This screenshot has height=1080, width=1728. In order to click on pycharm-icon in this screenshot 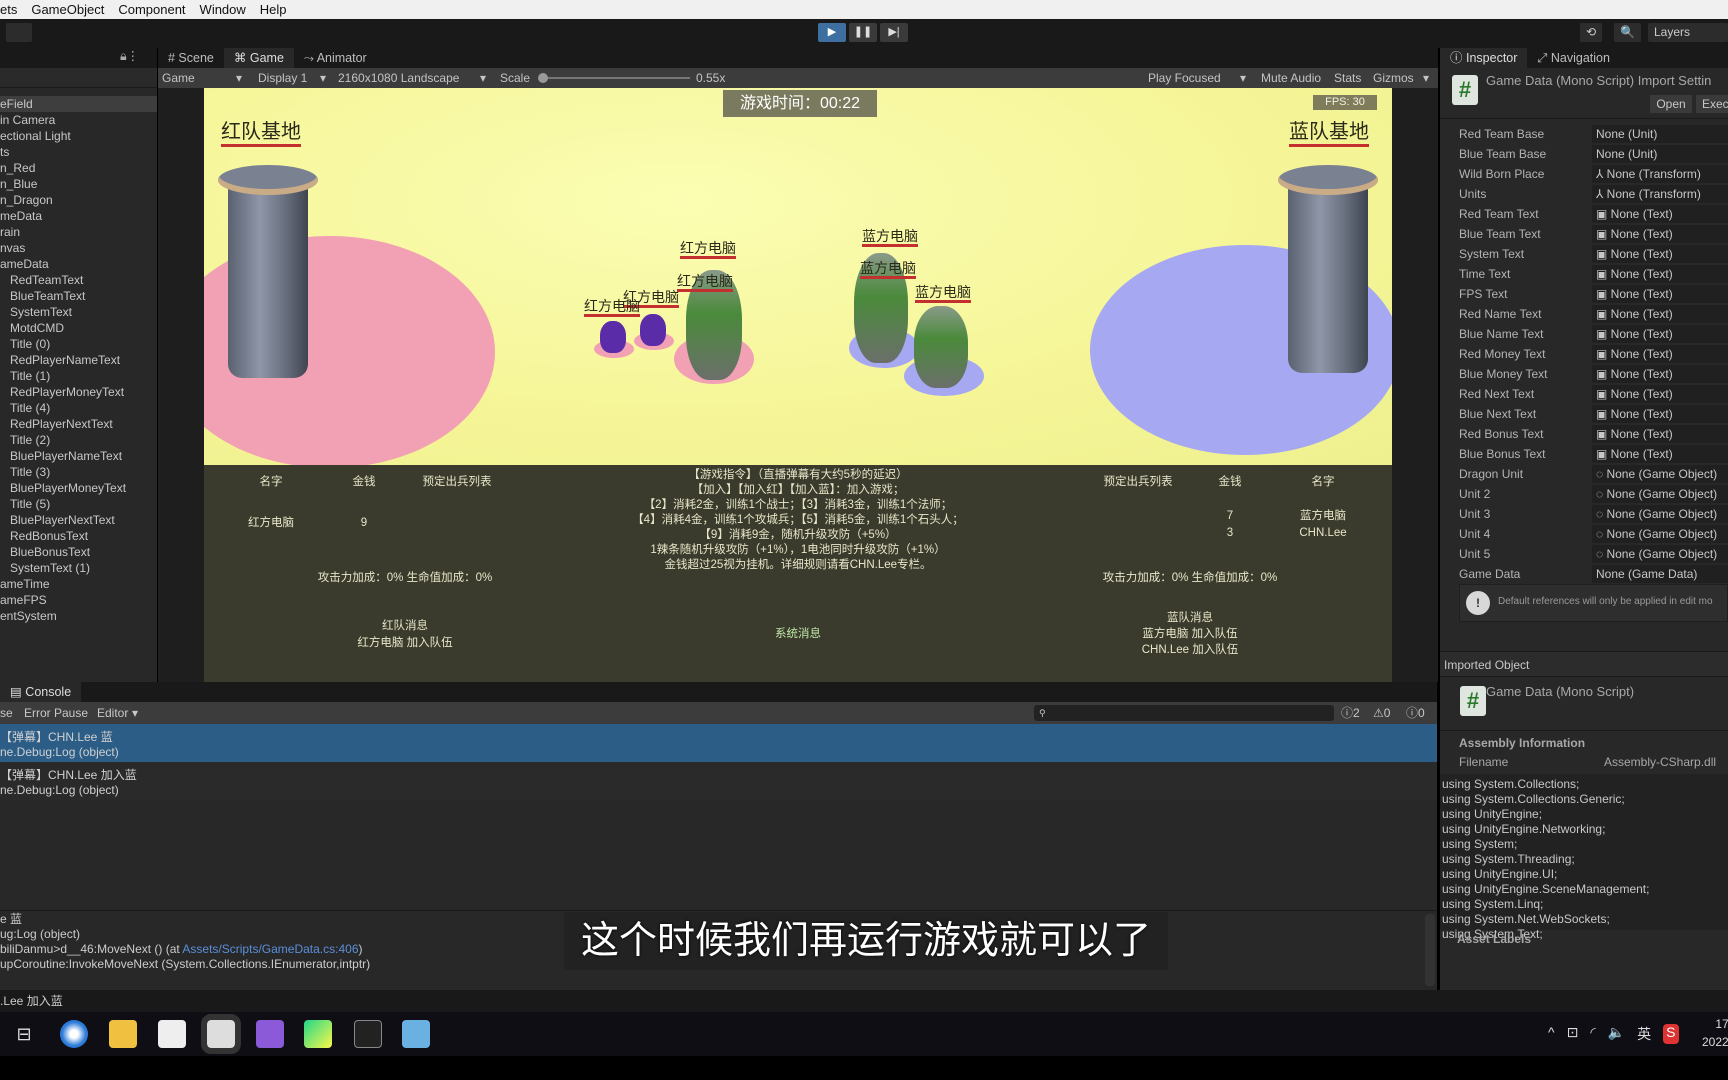, I will do `click(318, 1034)`.